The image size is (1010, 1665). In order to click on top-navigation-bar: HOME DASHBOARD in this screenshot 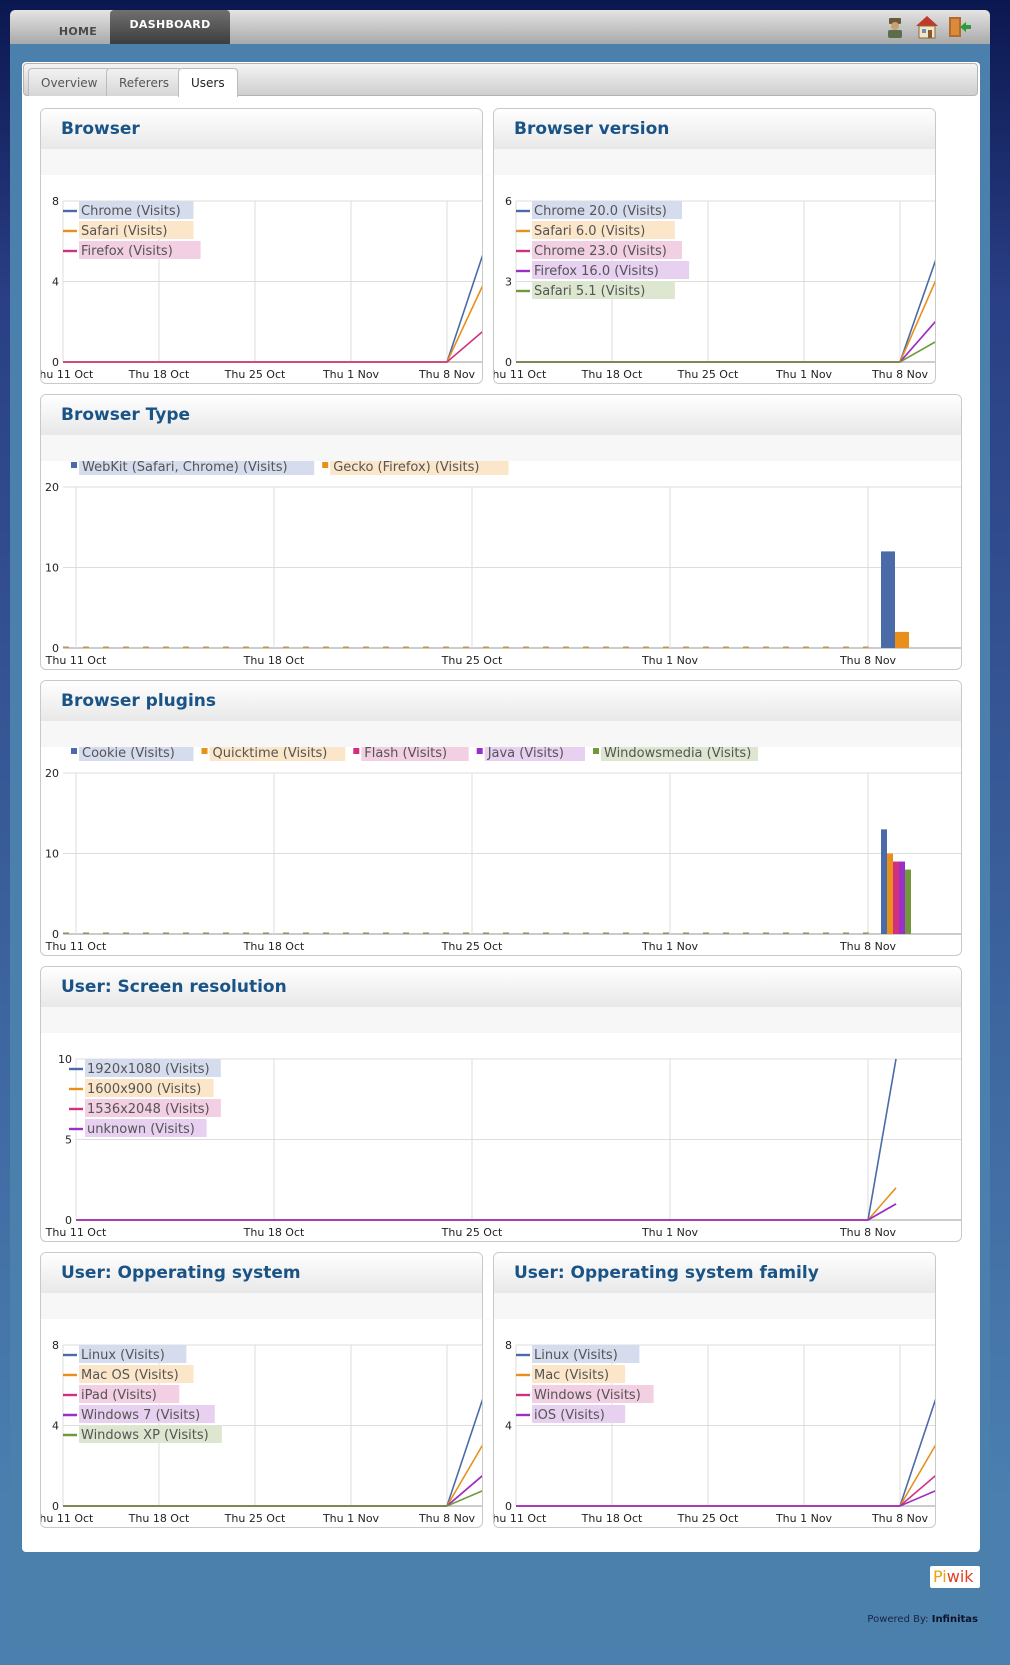, I will do `click(500, 27)`.